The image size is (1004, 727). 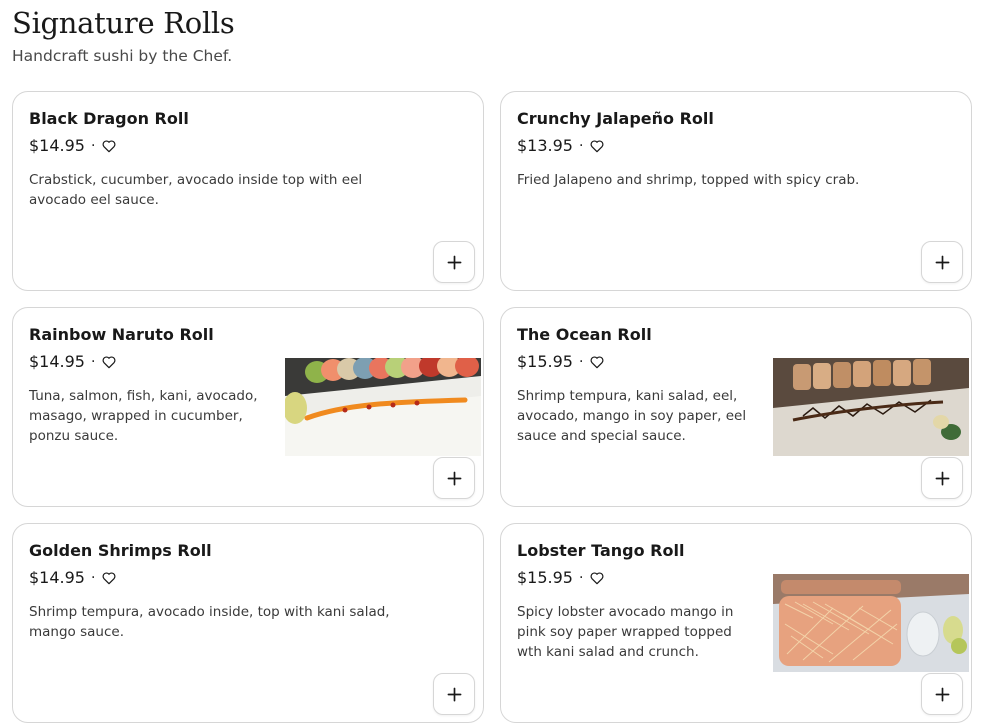 I want to click on menu-item-name: The Ocean Roll, so click(x=584, y=334).